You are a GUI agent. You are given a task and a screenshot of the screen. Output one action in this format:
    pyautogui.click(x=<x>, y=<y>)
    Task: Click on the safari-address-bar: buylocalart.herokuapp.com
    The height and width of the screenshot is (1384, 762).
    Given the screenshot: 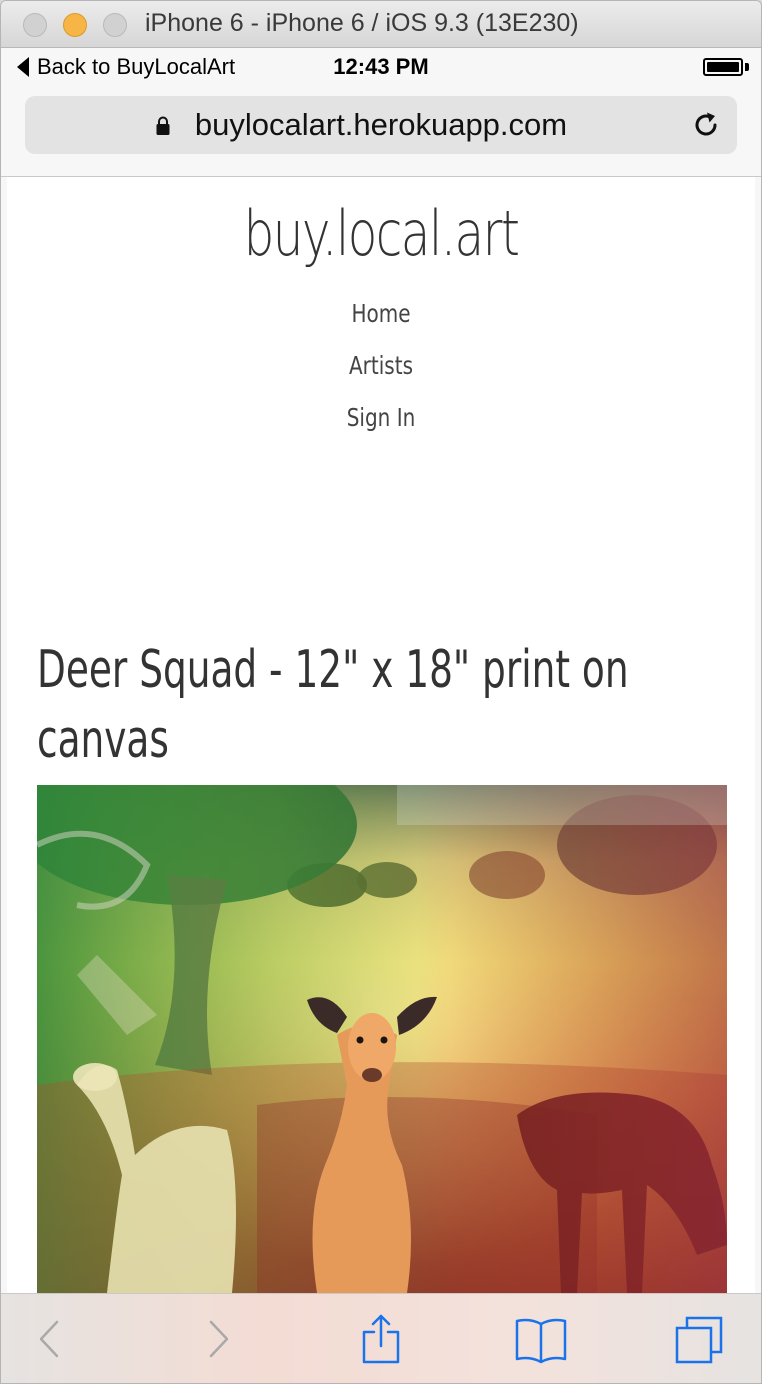 What is the action you would take?
    pyautogui.click(x=381, y=132)
    